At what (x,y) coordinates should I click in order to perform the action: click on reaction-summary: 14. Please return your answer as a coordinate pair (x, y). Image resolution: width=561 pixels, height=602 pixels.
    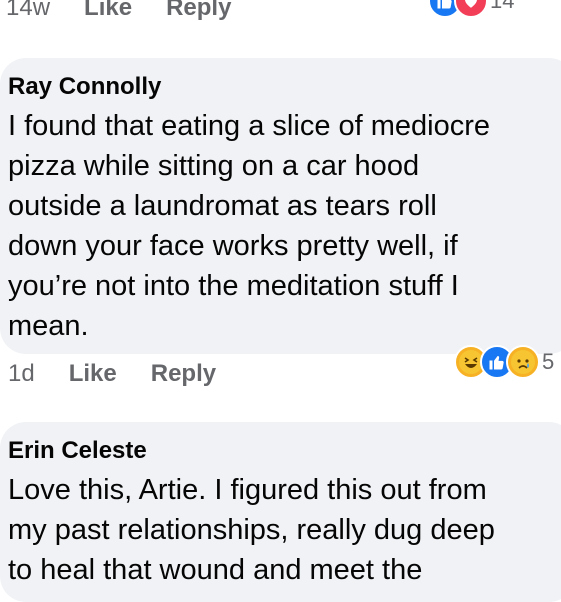
    Looking at the image, I should click on (471, 9).